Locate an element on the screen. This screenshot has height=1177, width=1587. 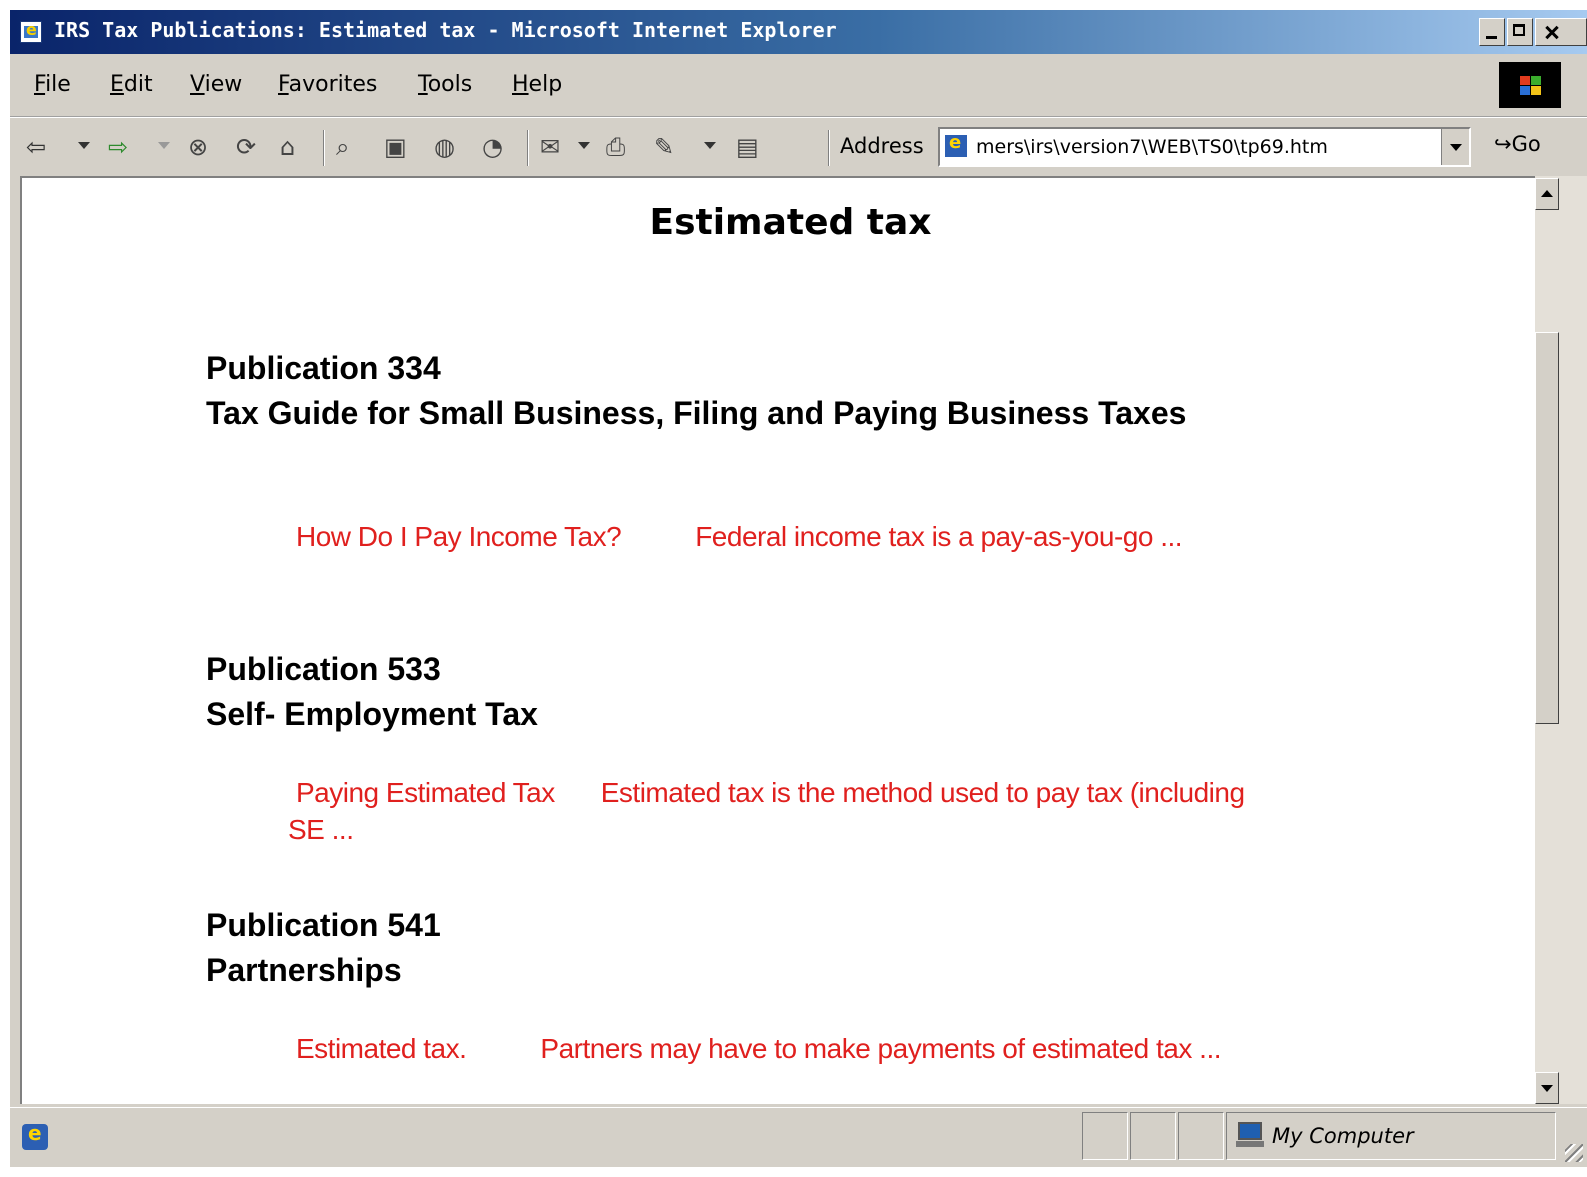
publication-title: Self- Employment Tax is located at coordinates (372, 714).